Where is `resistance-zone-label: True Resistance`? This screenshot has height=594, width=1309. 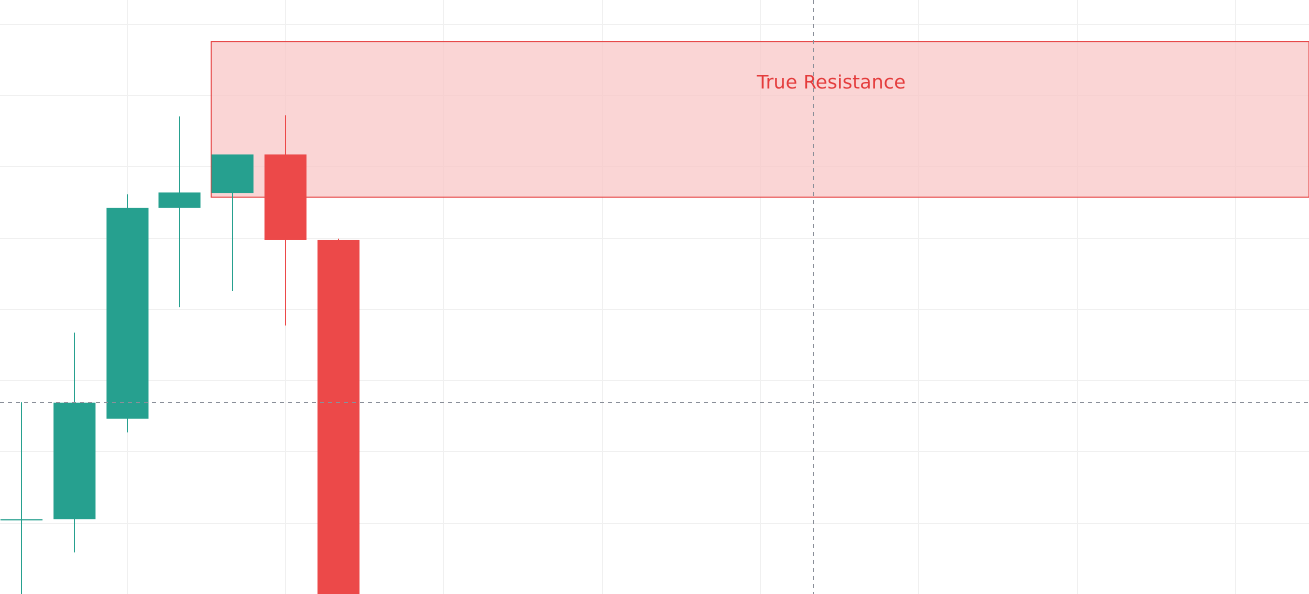 resistance-zone-label: True Resistance is located at coordinates (831, 83).